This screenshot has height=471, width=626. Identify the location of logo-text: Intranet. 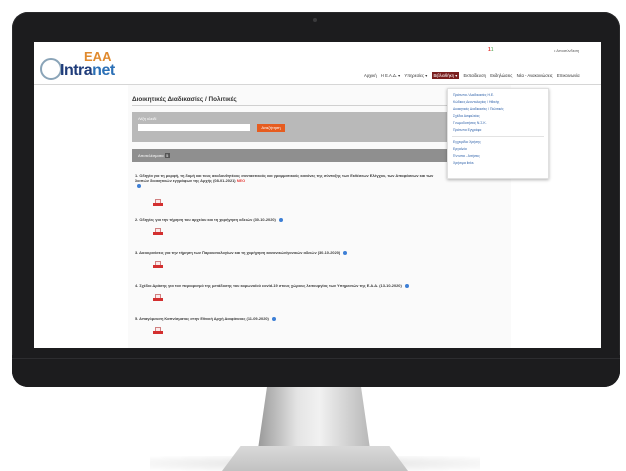
(87, 71).